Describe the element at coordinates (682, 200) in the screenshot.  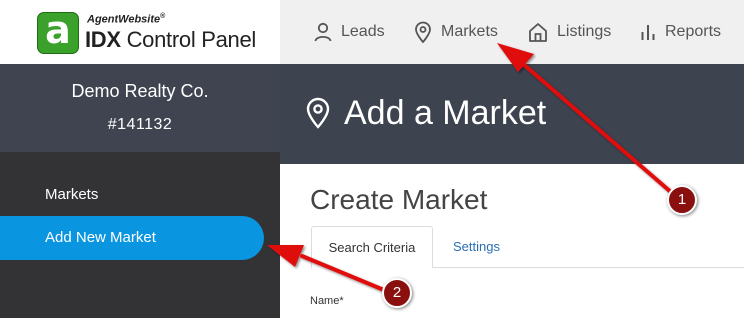
I see `annotation-badge-1: 1` at that location.